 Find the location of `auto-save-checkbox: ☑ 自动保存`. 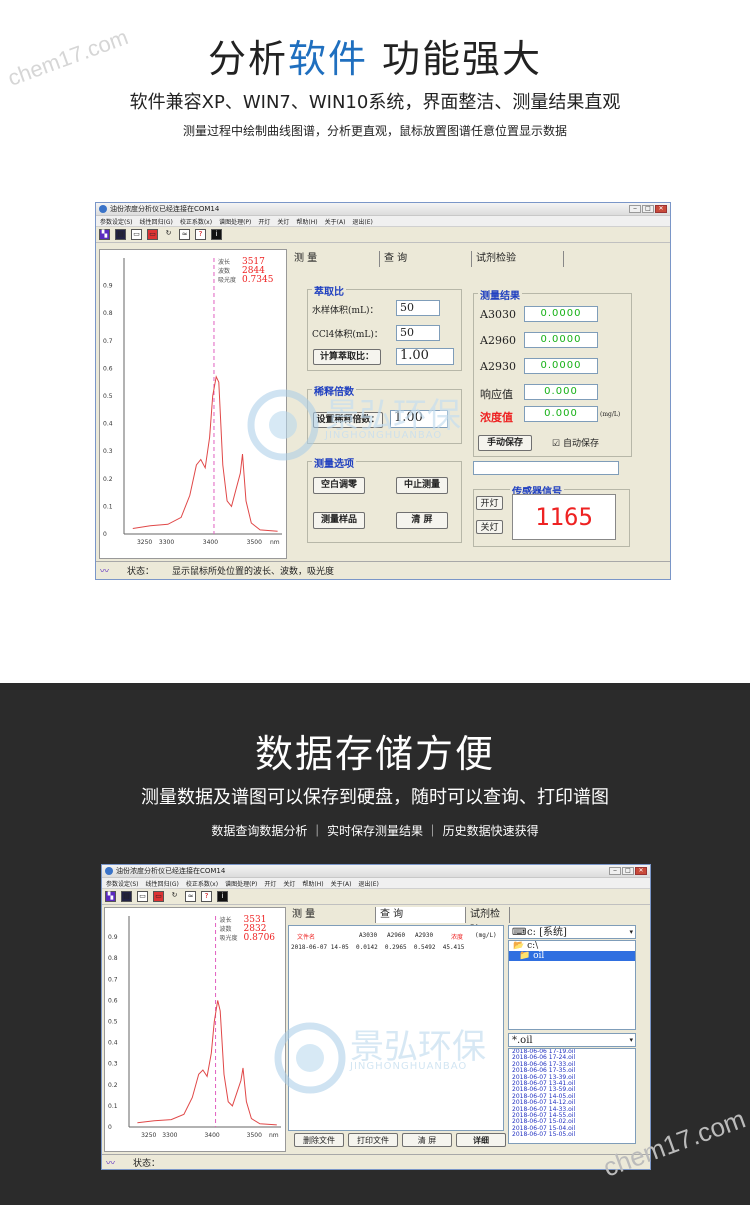

auto-save-checkbox: ☑ 自动保存 is located at coordinates (575, 442).